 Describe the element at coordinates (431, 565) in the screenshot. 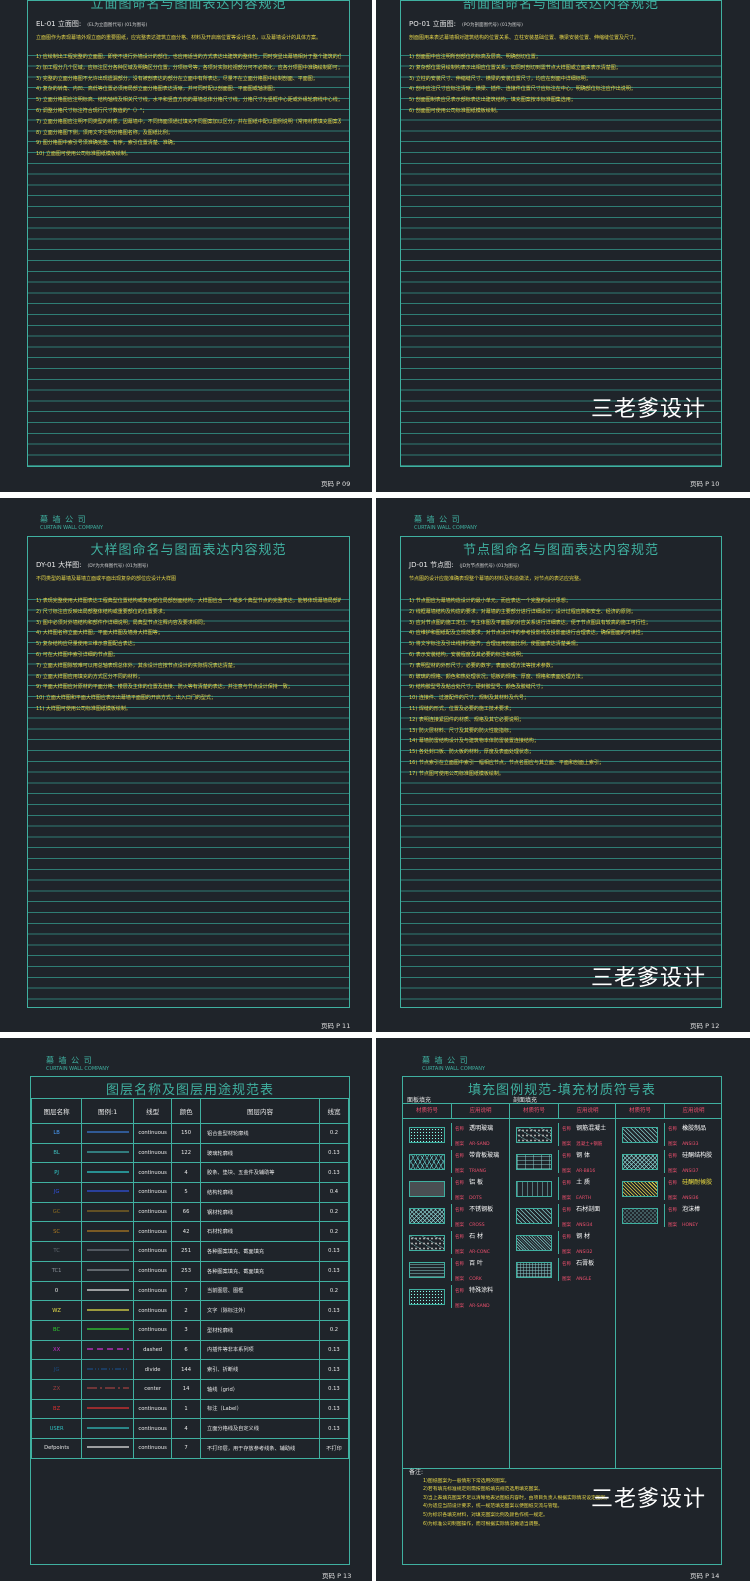

I see `code-label: JD-01 节点图:` at that location.